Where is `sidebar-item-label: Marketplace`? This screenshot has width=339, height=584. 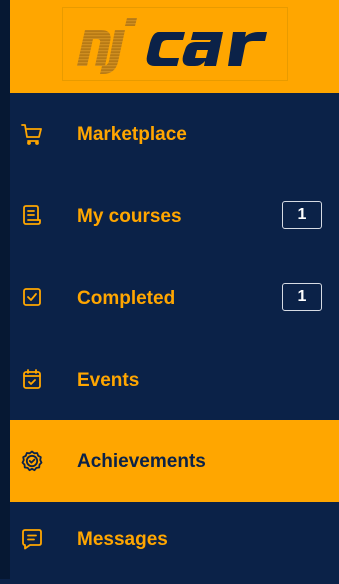 sidebar-item-label: Marketplace is located at coordinates (132, 134).